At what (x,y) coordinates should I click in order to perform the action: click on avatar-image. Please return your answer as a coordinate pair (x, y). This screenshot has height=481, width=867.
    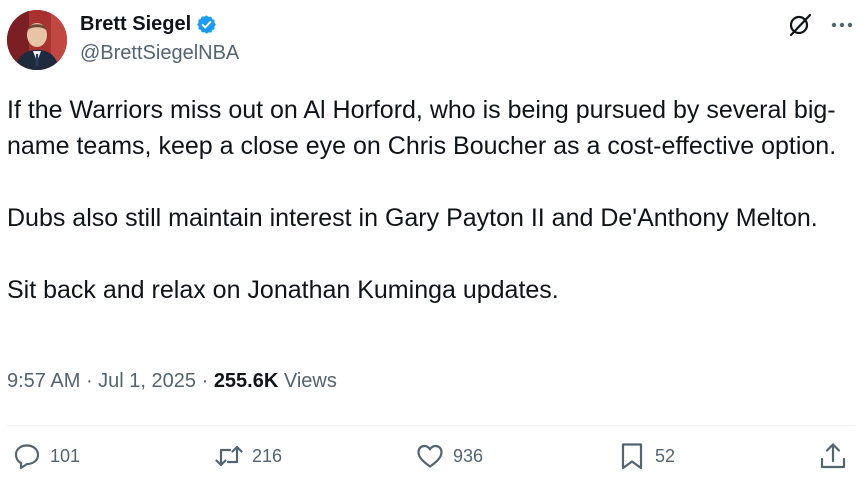
    Looking at the image, I should click on (37, 40).